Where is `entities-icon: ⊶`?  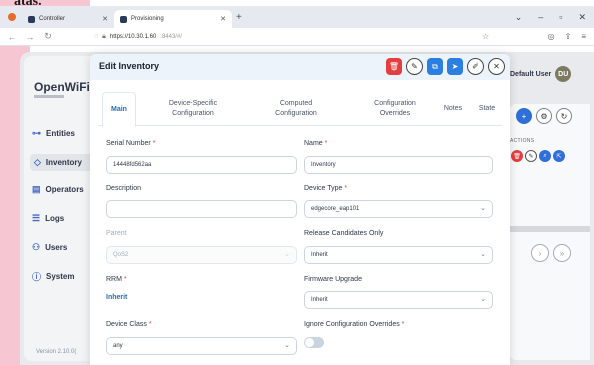 entities-icon: ⊶ is located at coordinates (36, 133).